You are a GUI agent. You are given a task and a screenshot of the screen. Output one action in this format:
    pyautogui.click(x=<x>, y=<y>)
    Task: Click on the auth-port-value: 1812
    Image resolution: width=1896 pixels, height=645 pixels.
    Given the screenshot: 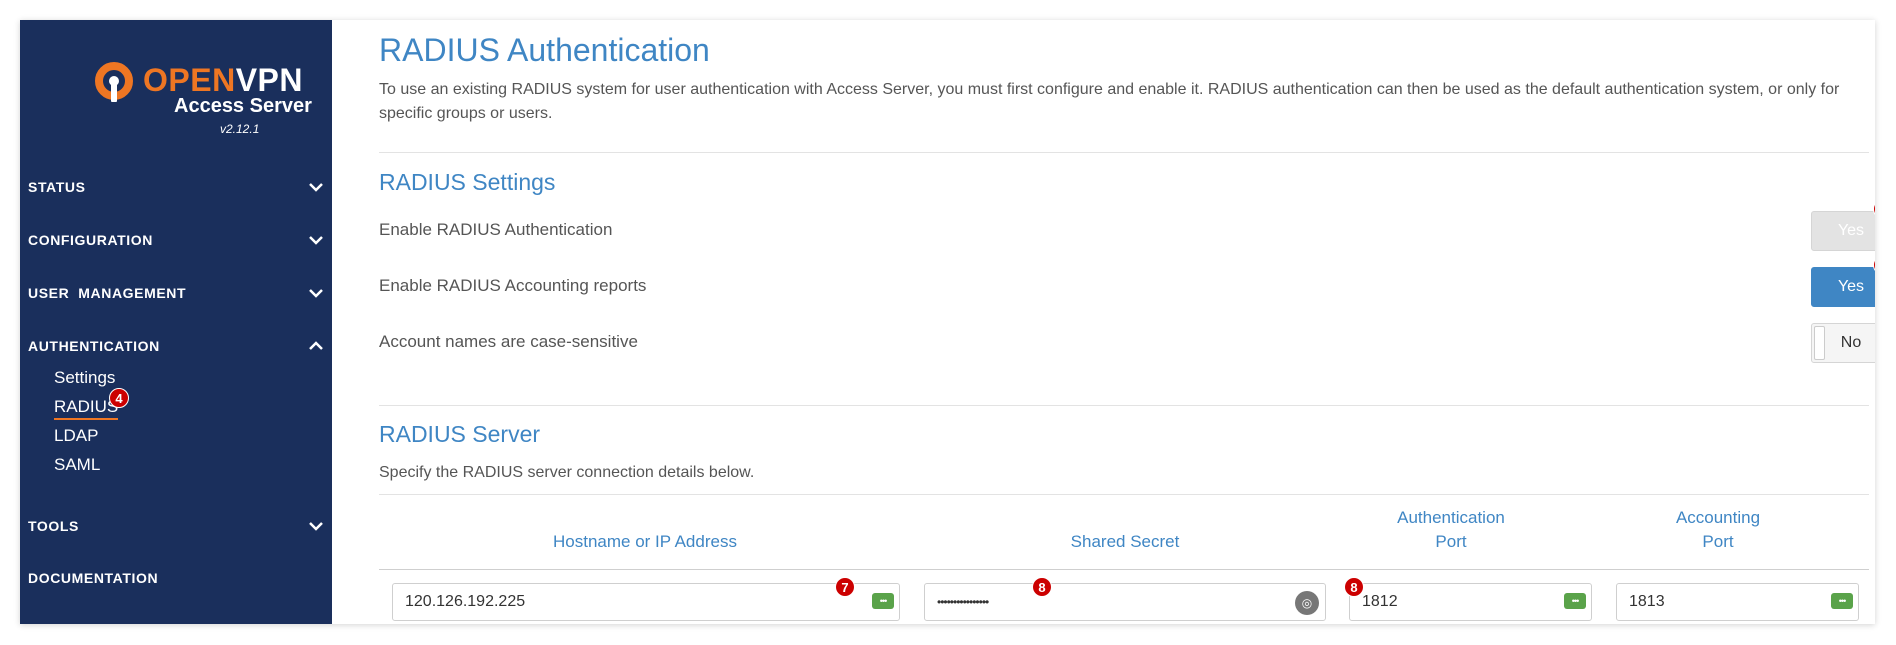 What is the action you would take?
    pyautogui.click(x=1380, y=601)
    